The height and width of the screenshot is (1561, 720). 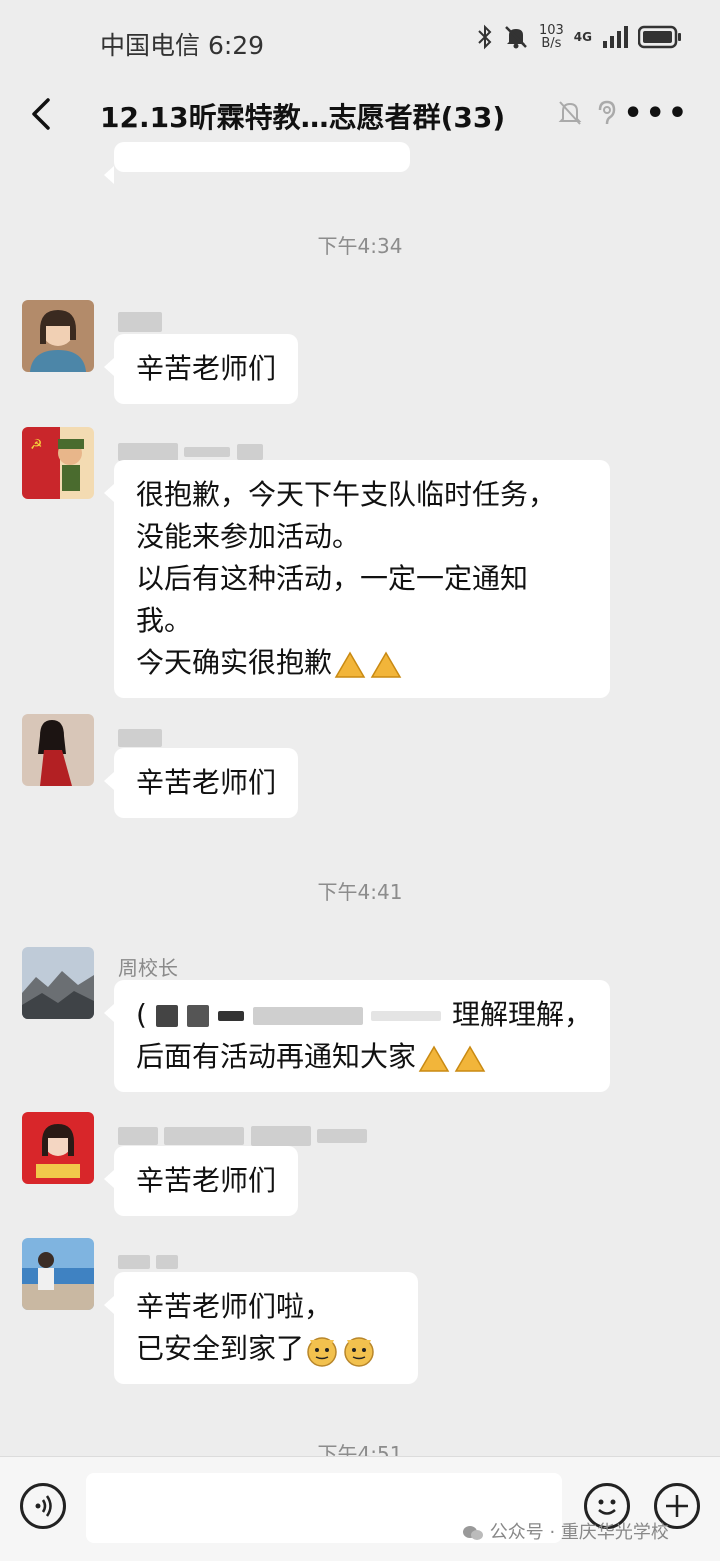 I want to click on message-line-with-emoji: 今天确实很抱歉, so click(x=362, y=663).